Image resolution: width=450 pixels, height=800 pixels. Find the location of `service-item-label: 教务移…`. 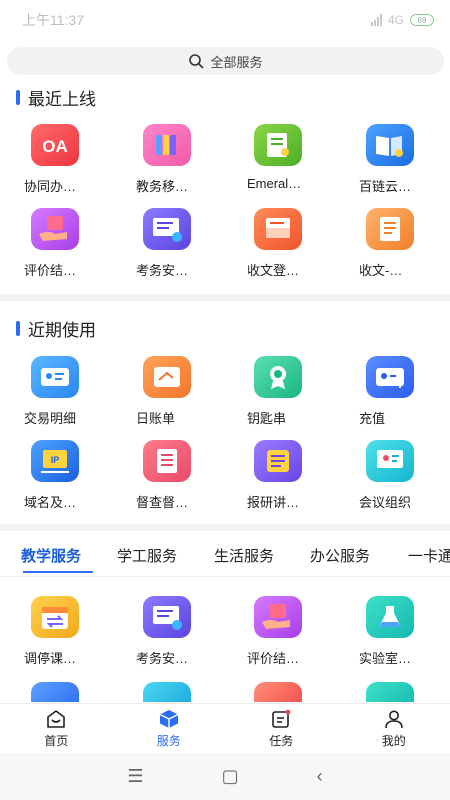

service-item-label: 教务移… is located at coordinates (162, 186).